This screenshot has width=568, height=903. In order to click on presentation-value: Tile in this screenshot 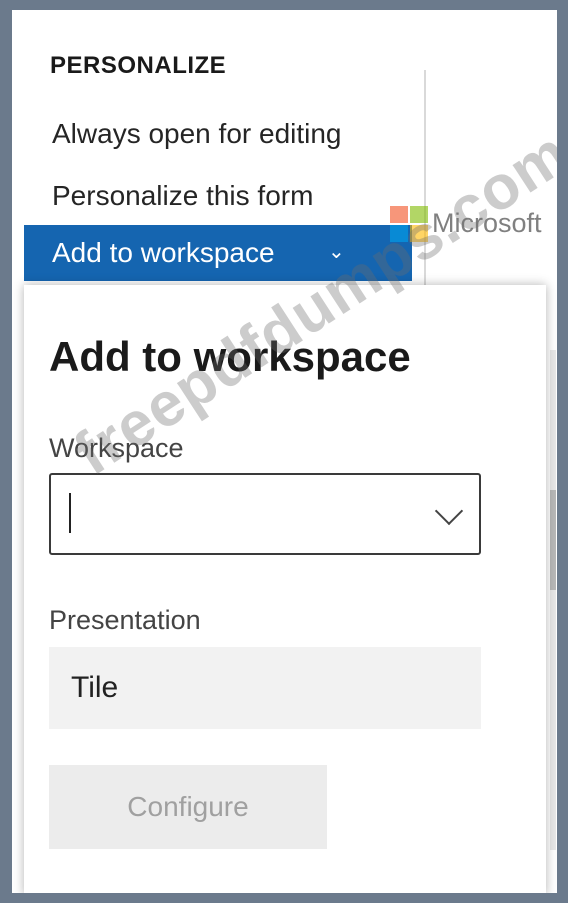, I will do `click(95, 687)`.